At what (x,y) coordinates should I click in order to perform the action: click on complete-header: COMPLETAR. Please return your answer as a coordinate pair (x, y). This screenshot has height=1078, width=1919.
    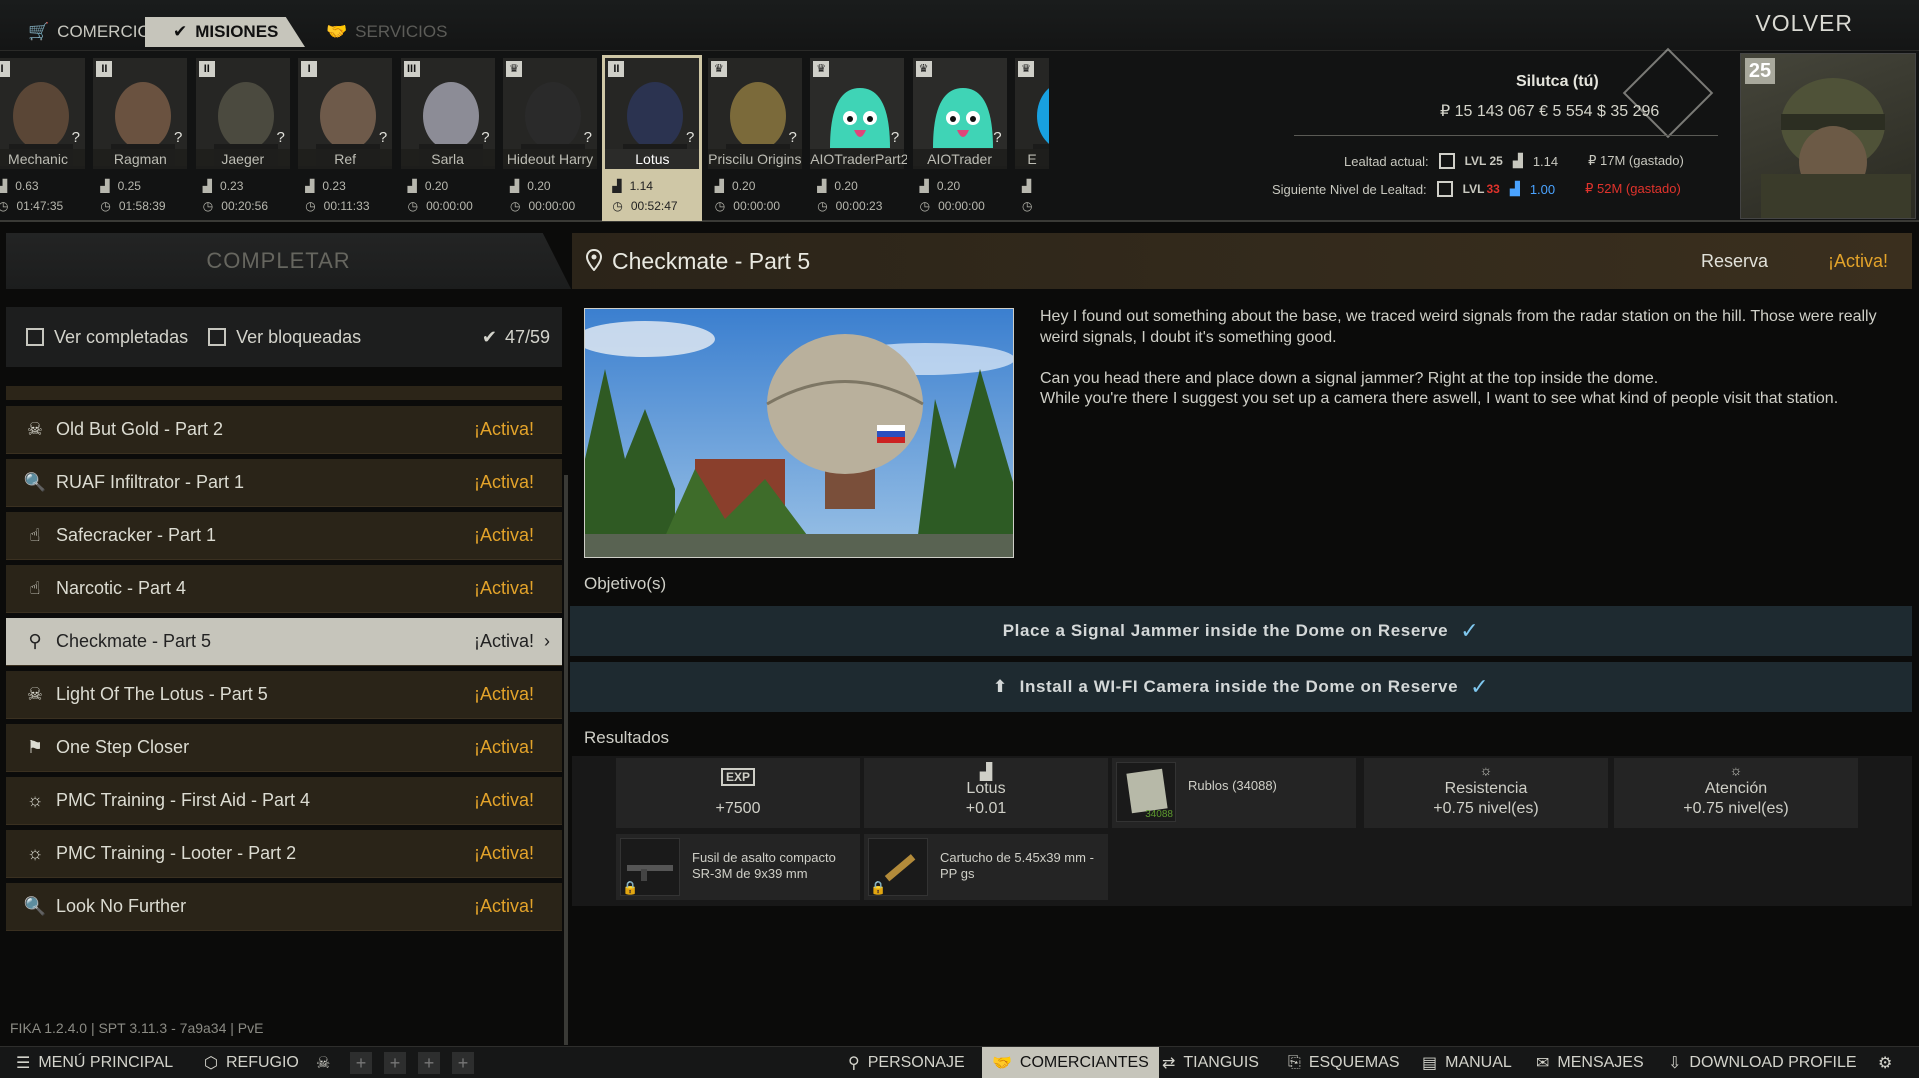
    Looking at the image, I should click on (288, 261).